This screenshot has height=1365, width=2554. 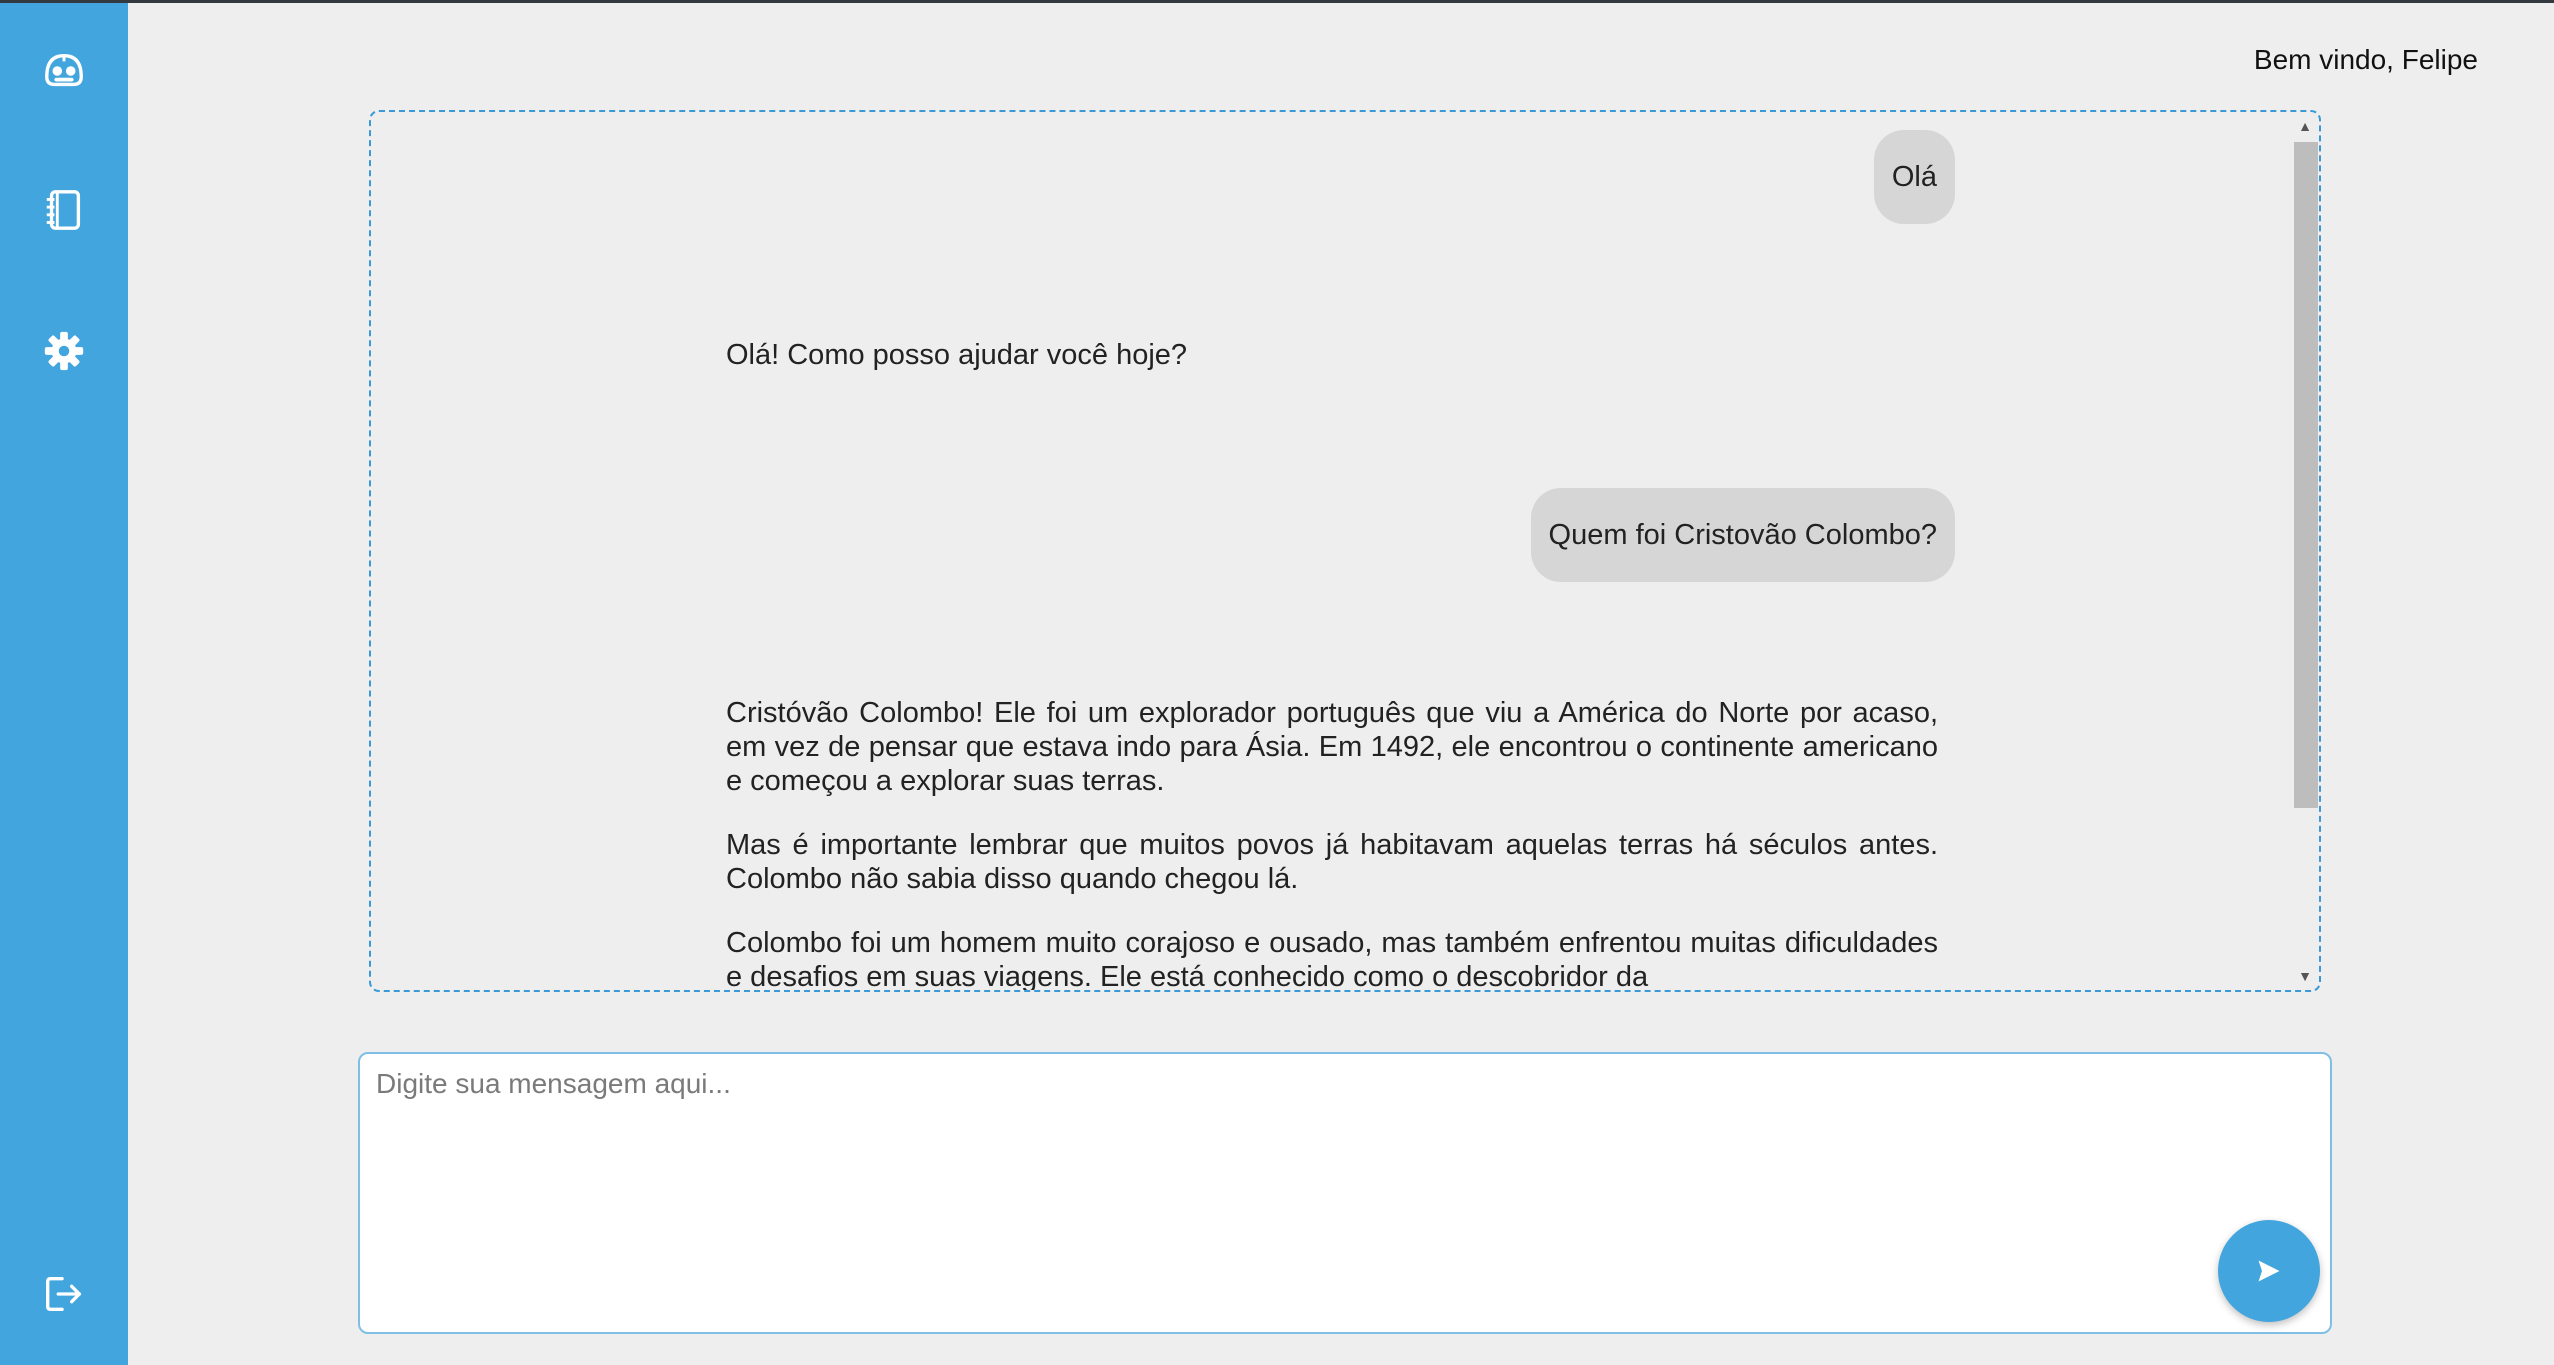 I want to click on settings-button, so click(x=64, y=351).